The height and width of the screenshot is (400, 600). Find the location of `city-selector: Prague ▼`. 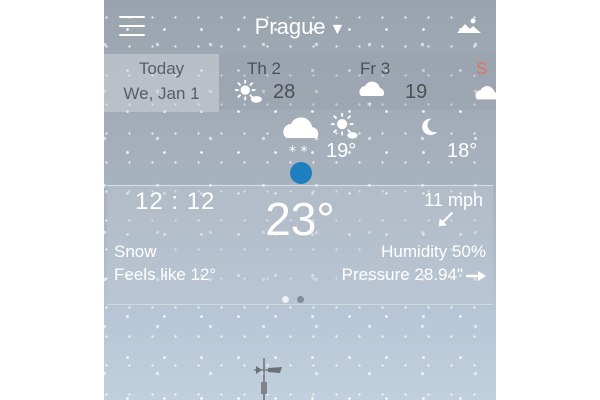

city-selector: Prague ▼ is located at coordinates (300, 27).